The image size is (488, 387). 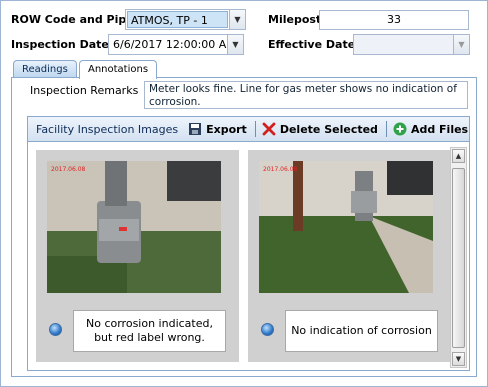 What do you see at coordinates (168, 44) in the screenshot?
I see `inspection-date-value: 6/6/2017 12:00:00 A` at bounding box center [168, 44].